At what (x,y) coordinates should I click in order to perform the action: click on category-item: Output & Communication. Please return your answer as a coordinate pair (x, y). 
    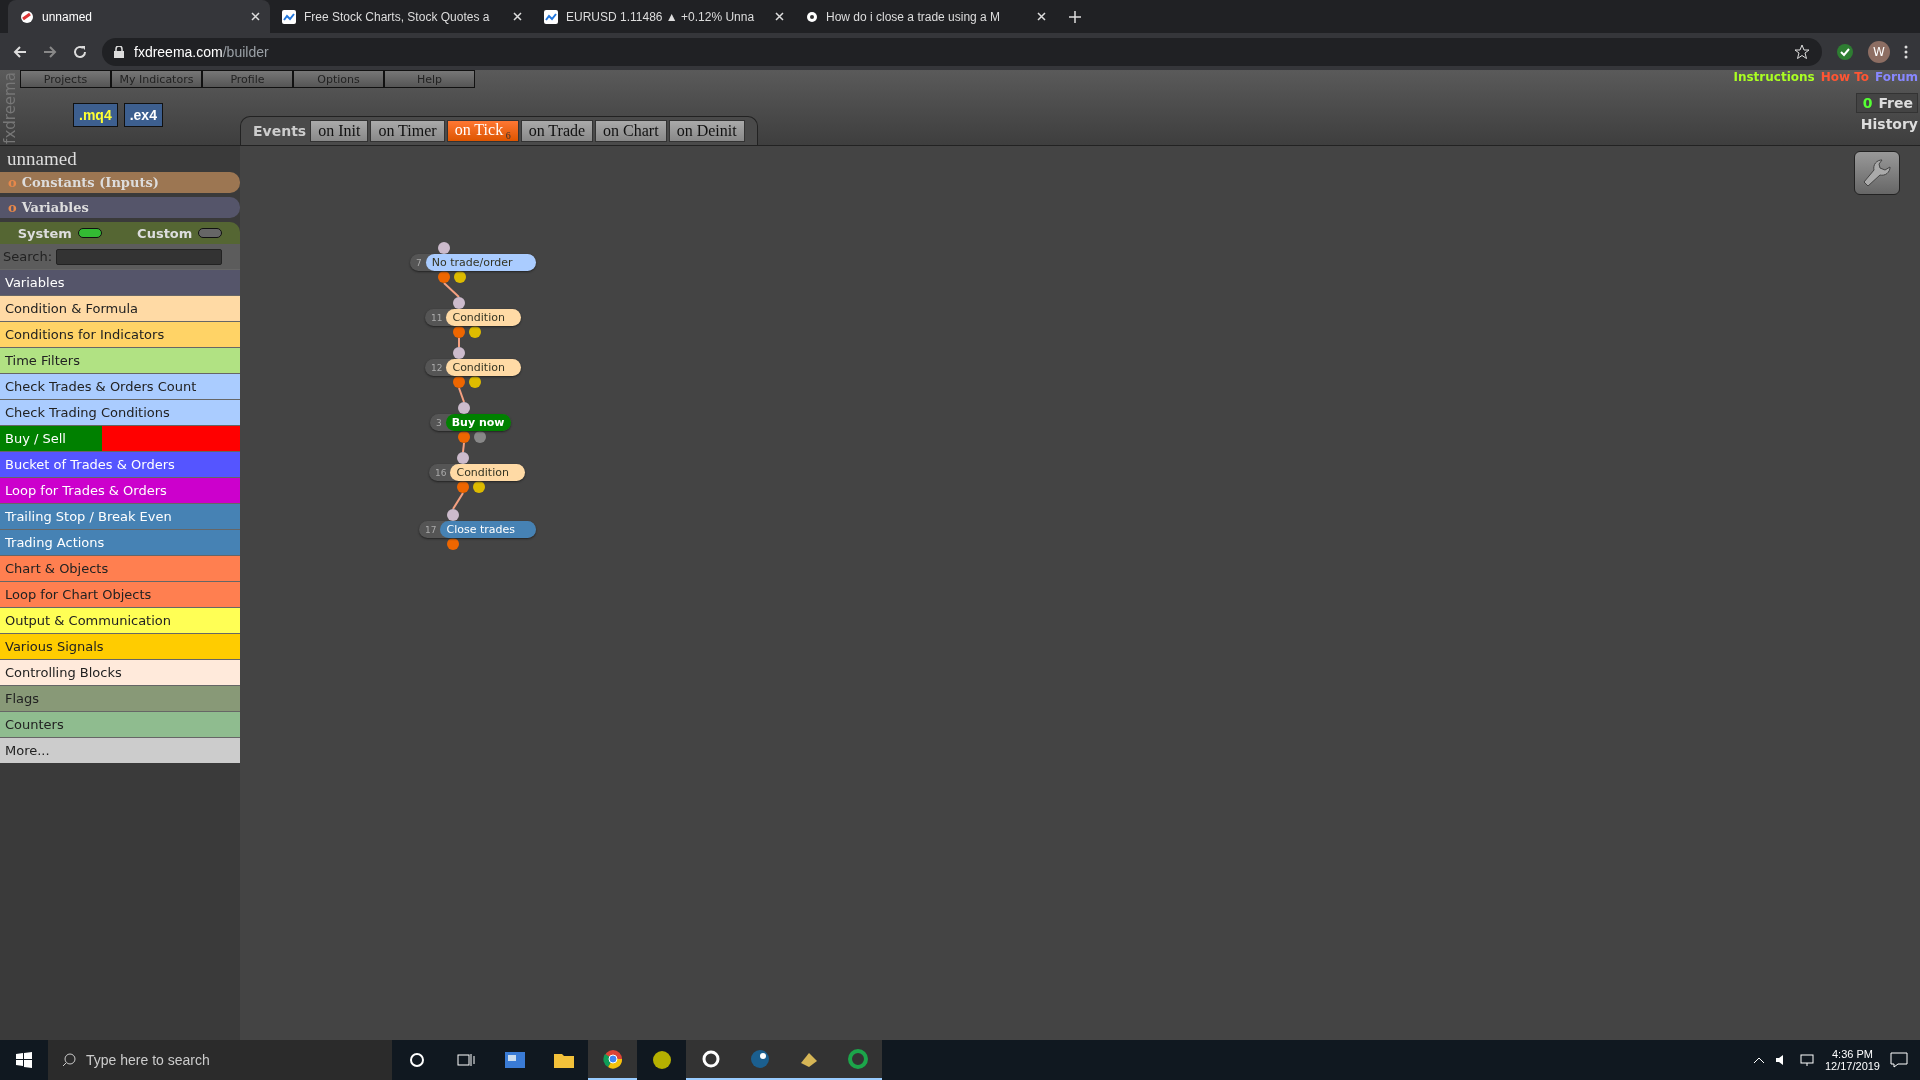
    Looking at the image, I should click on (120, 620).